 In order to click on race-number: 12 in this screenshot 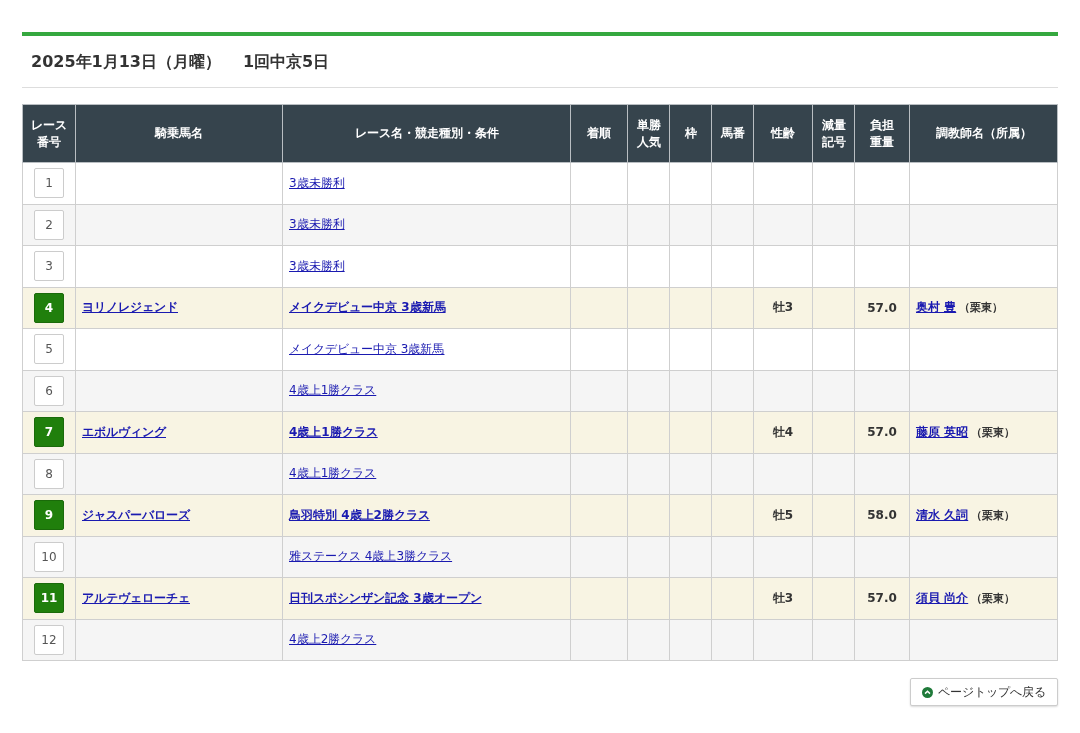, I will do `click(49, 639)`.